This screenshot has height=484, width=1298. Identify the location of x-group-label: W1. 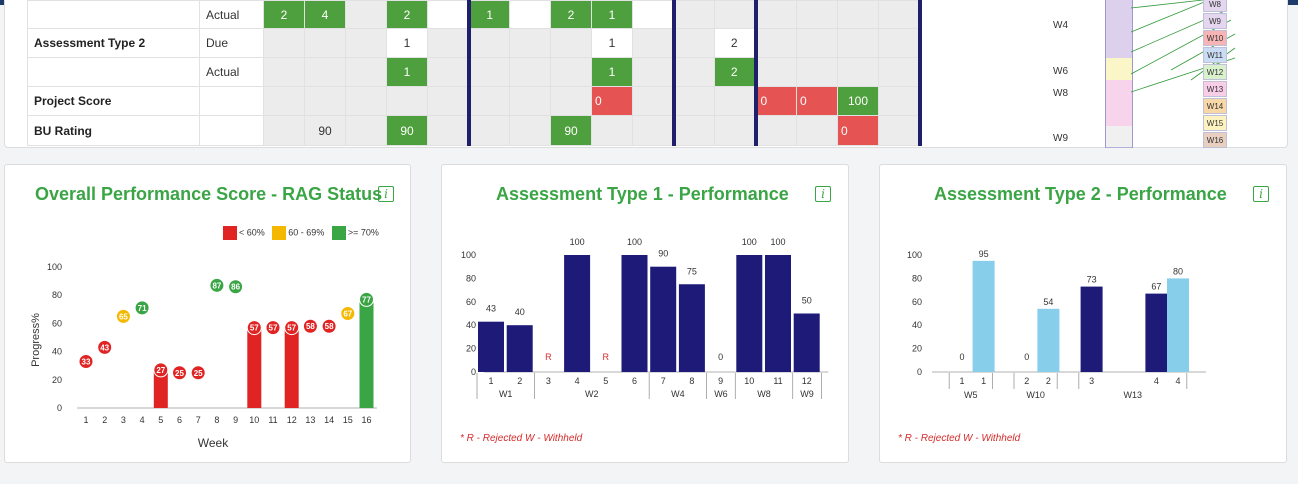
(506, 394).